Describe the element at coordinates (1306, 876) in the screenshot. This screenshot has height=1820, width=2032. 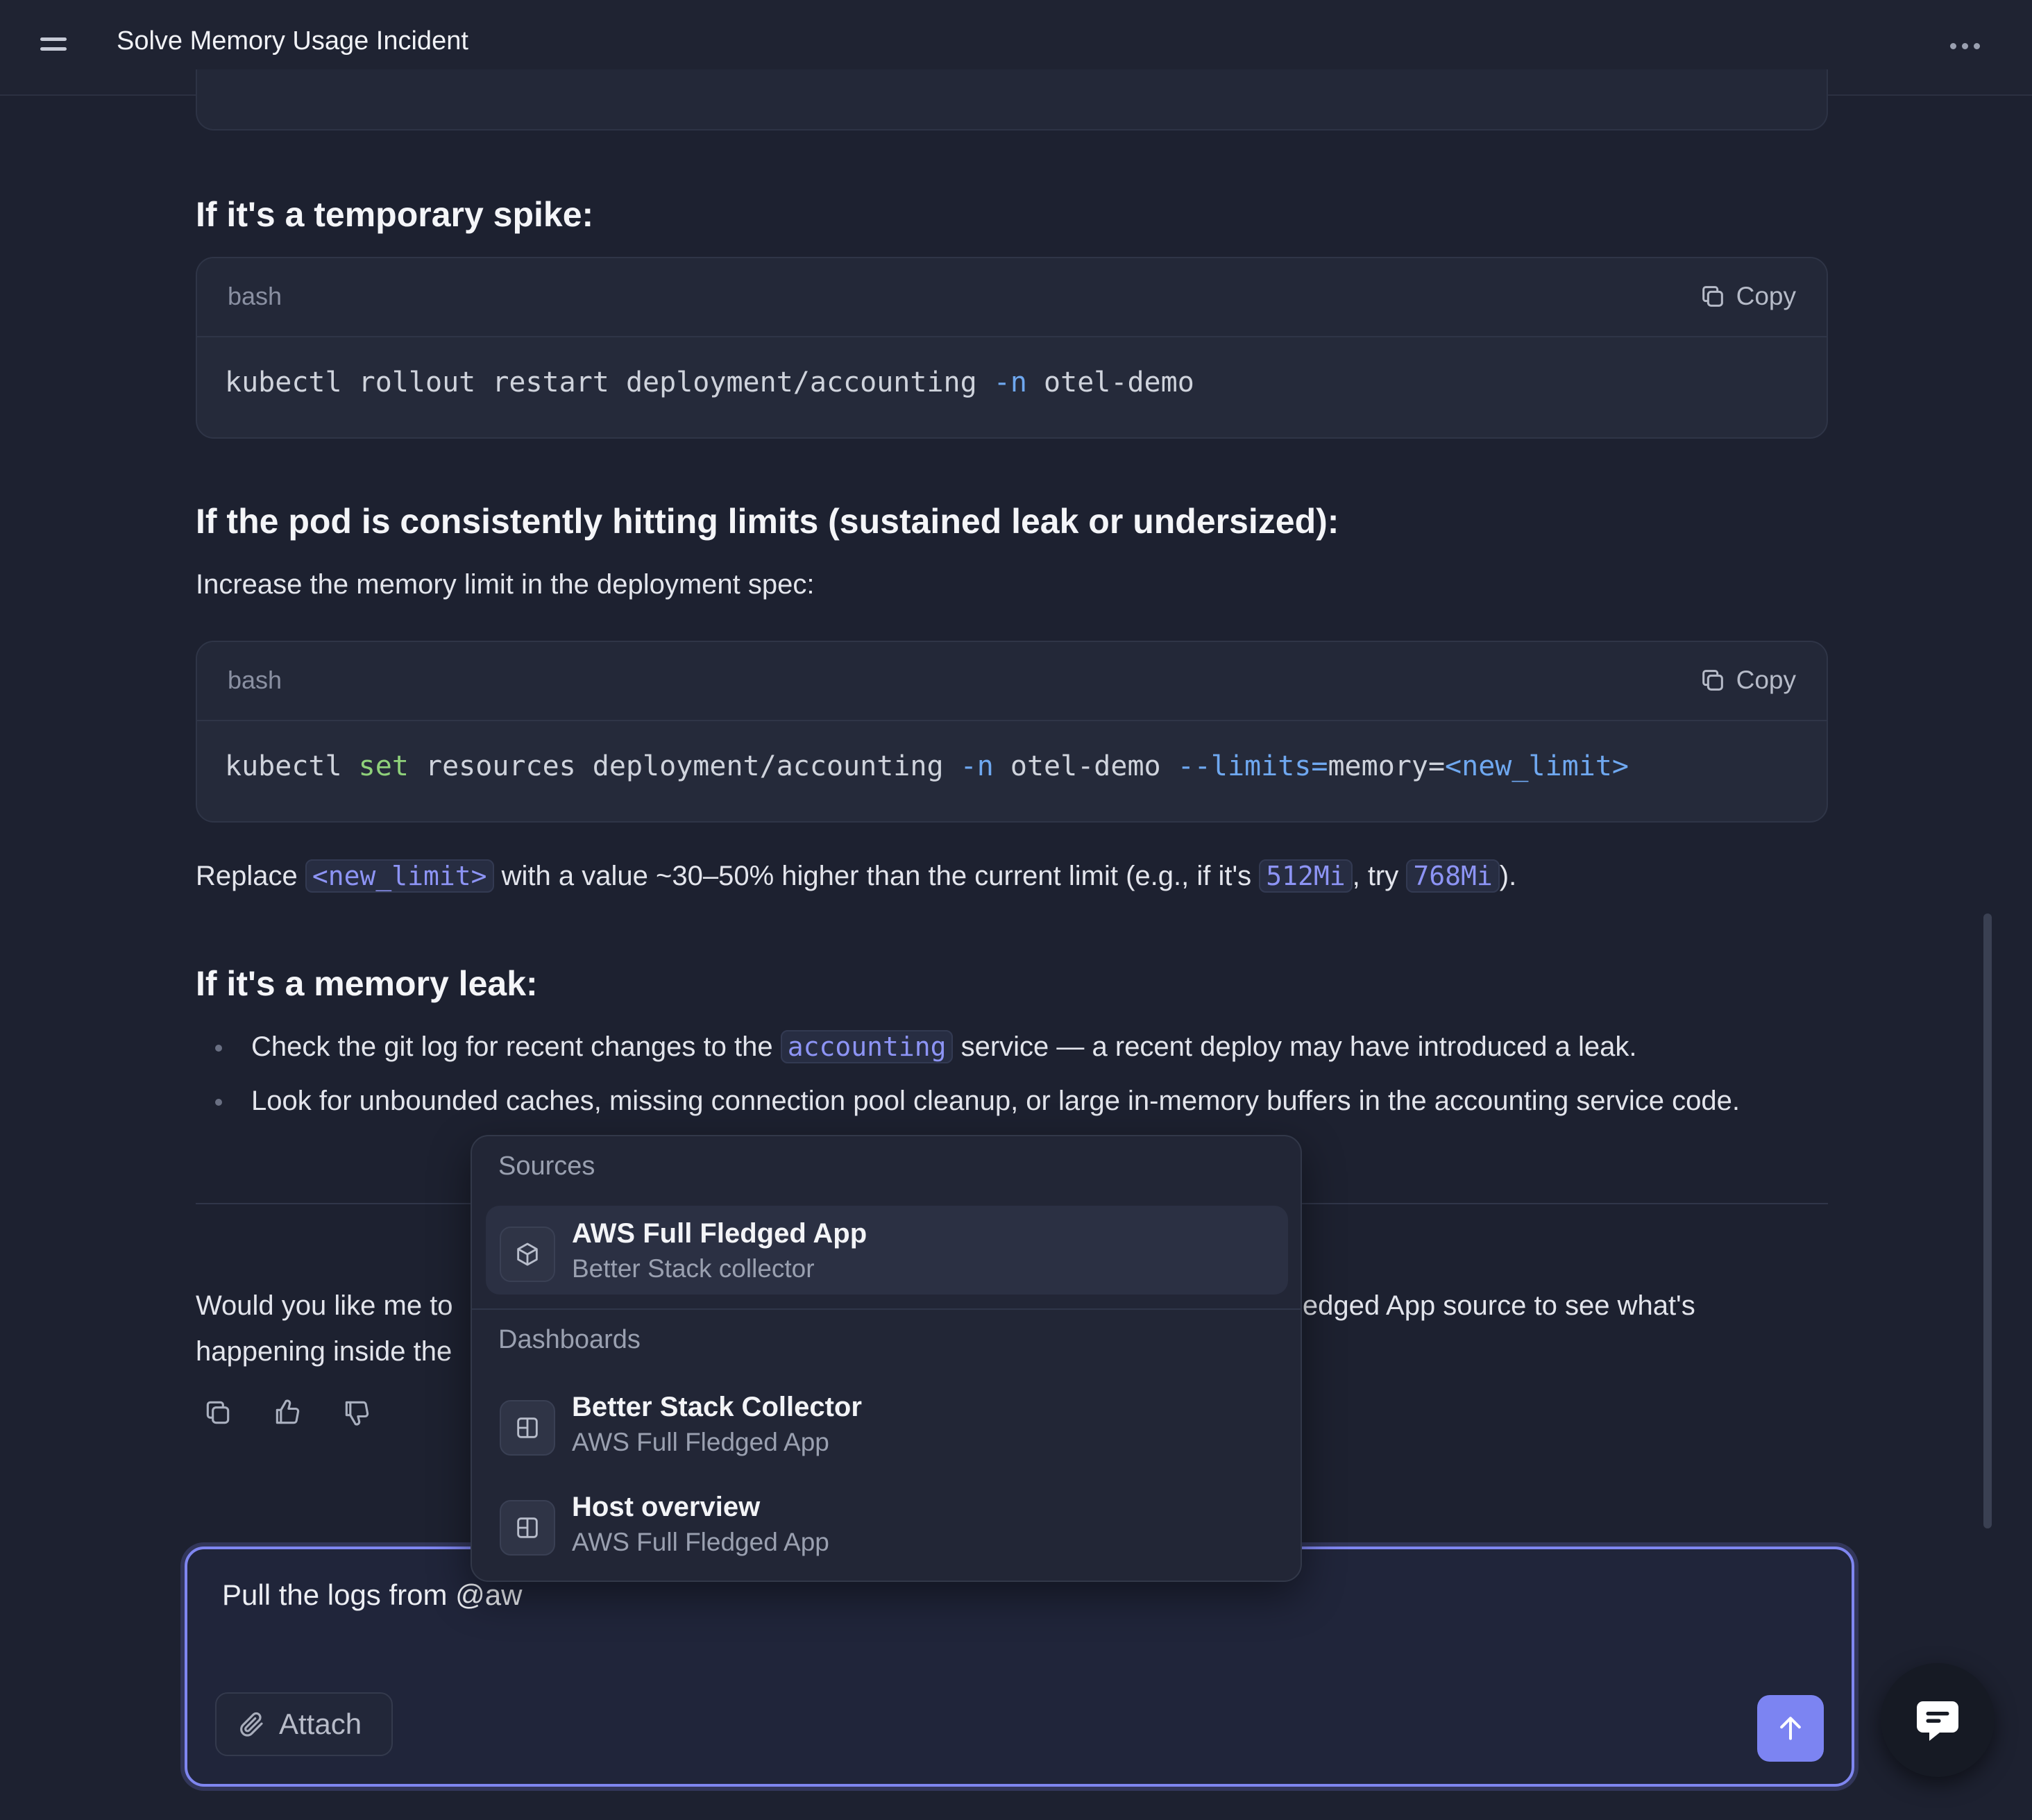
I see `inline-code: 512Mi` at that location.